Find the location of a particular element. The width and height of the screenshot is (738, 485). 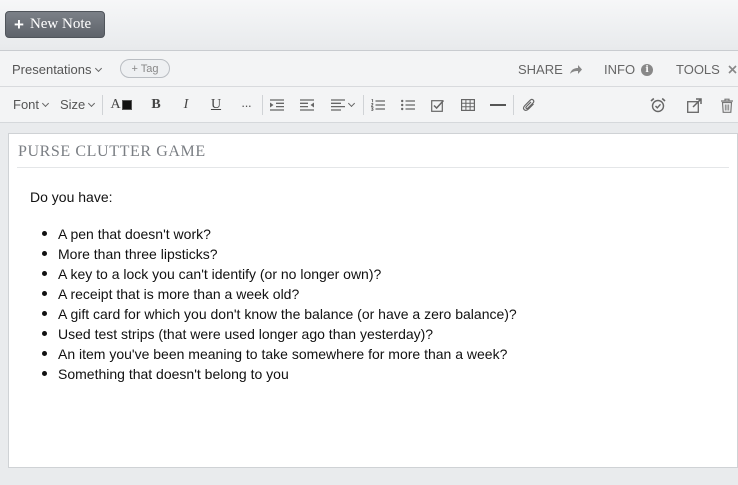

attachment-button is located at coordinates (529, 105).